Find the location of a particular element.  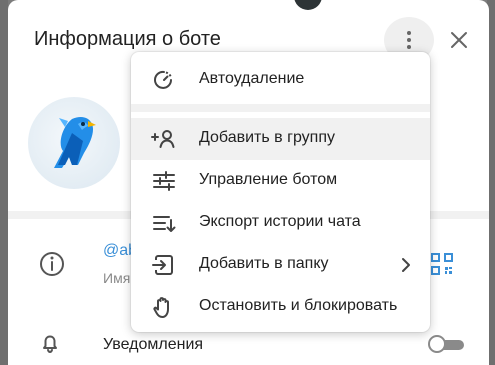

menu-item-export-chat-history: Экспорт истории чата is located at coordinates (280, 223).